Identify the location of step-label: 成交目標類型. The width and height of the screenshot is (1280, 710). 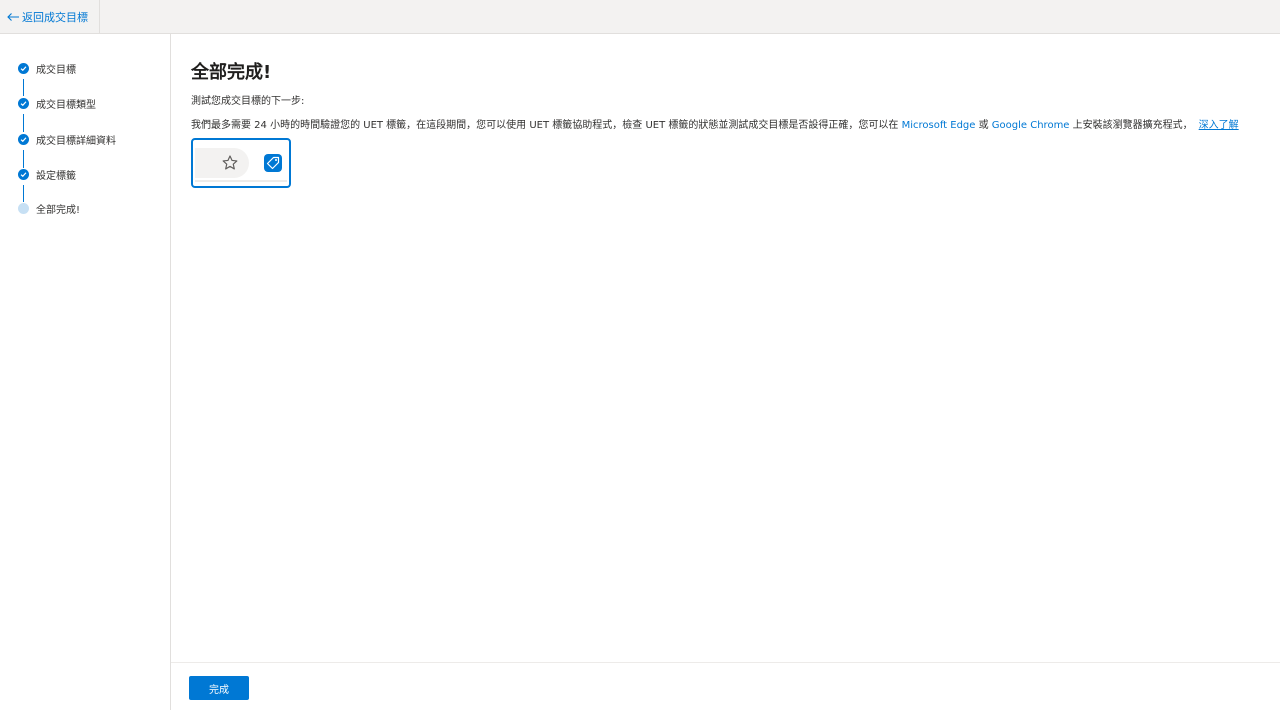
(66, 105).